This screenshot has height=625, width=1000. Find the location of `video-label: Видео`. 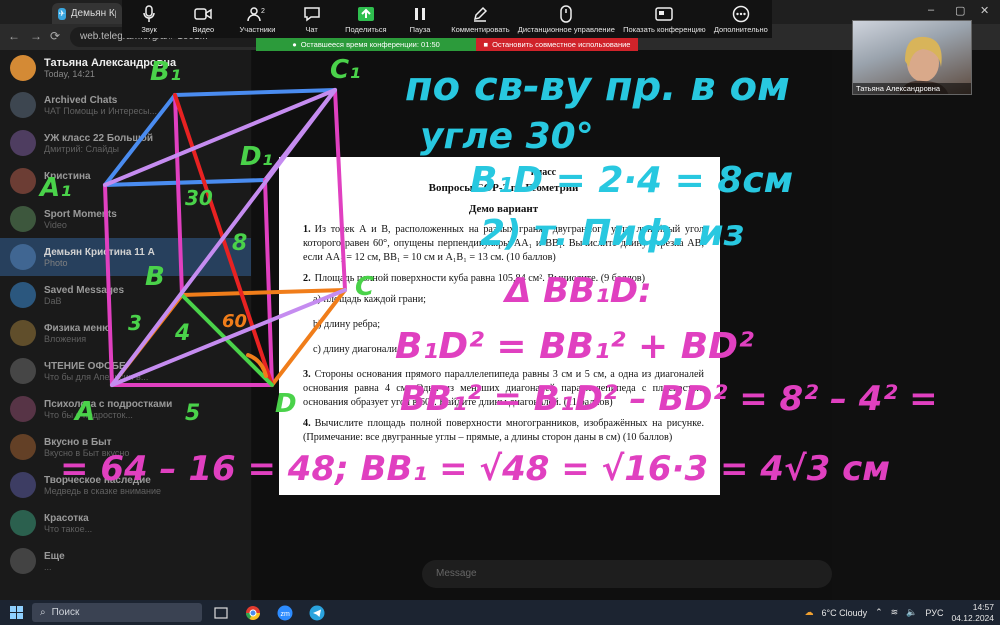

video-label: Видео is located at coordinates (203, 29).